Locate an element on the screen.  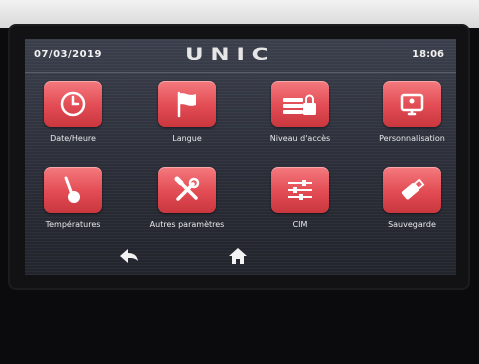
tools-icon is located at coordinates (187, 188).